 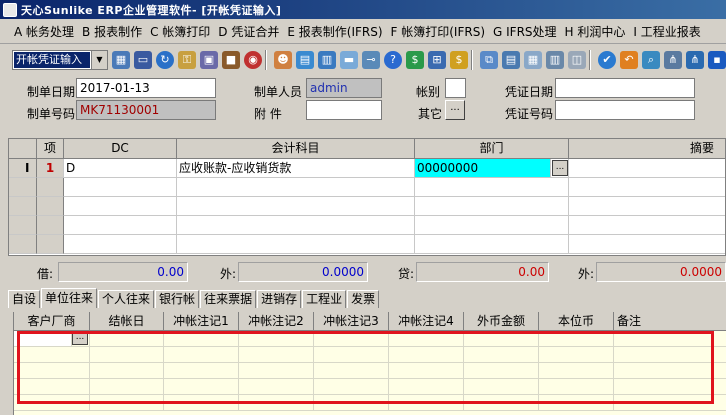 I want to click on col-header-dept: 部门, so click(x=492, y=149).